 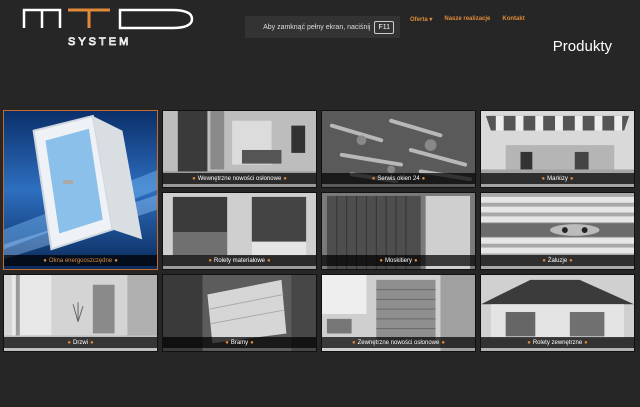 I want to click on product-caption: ● Wewnętrzne nowości osłonowe ●, so click(x=239, y=178).